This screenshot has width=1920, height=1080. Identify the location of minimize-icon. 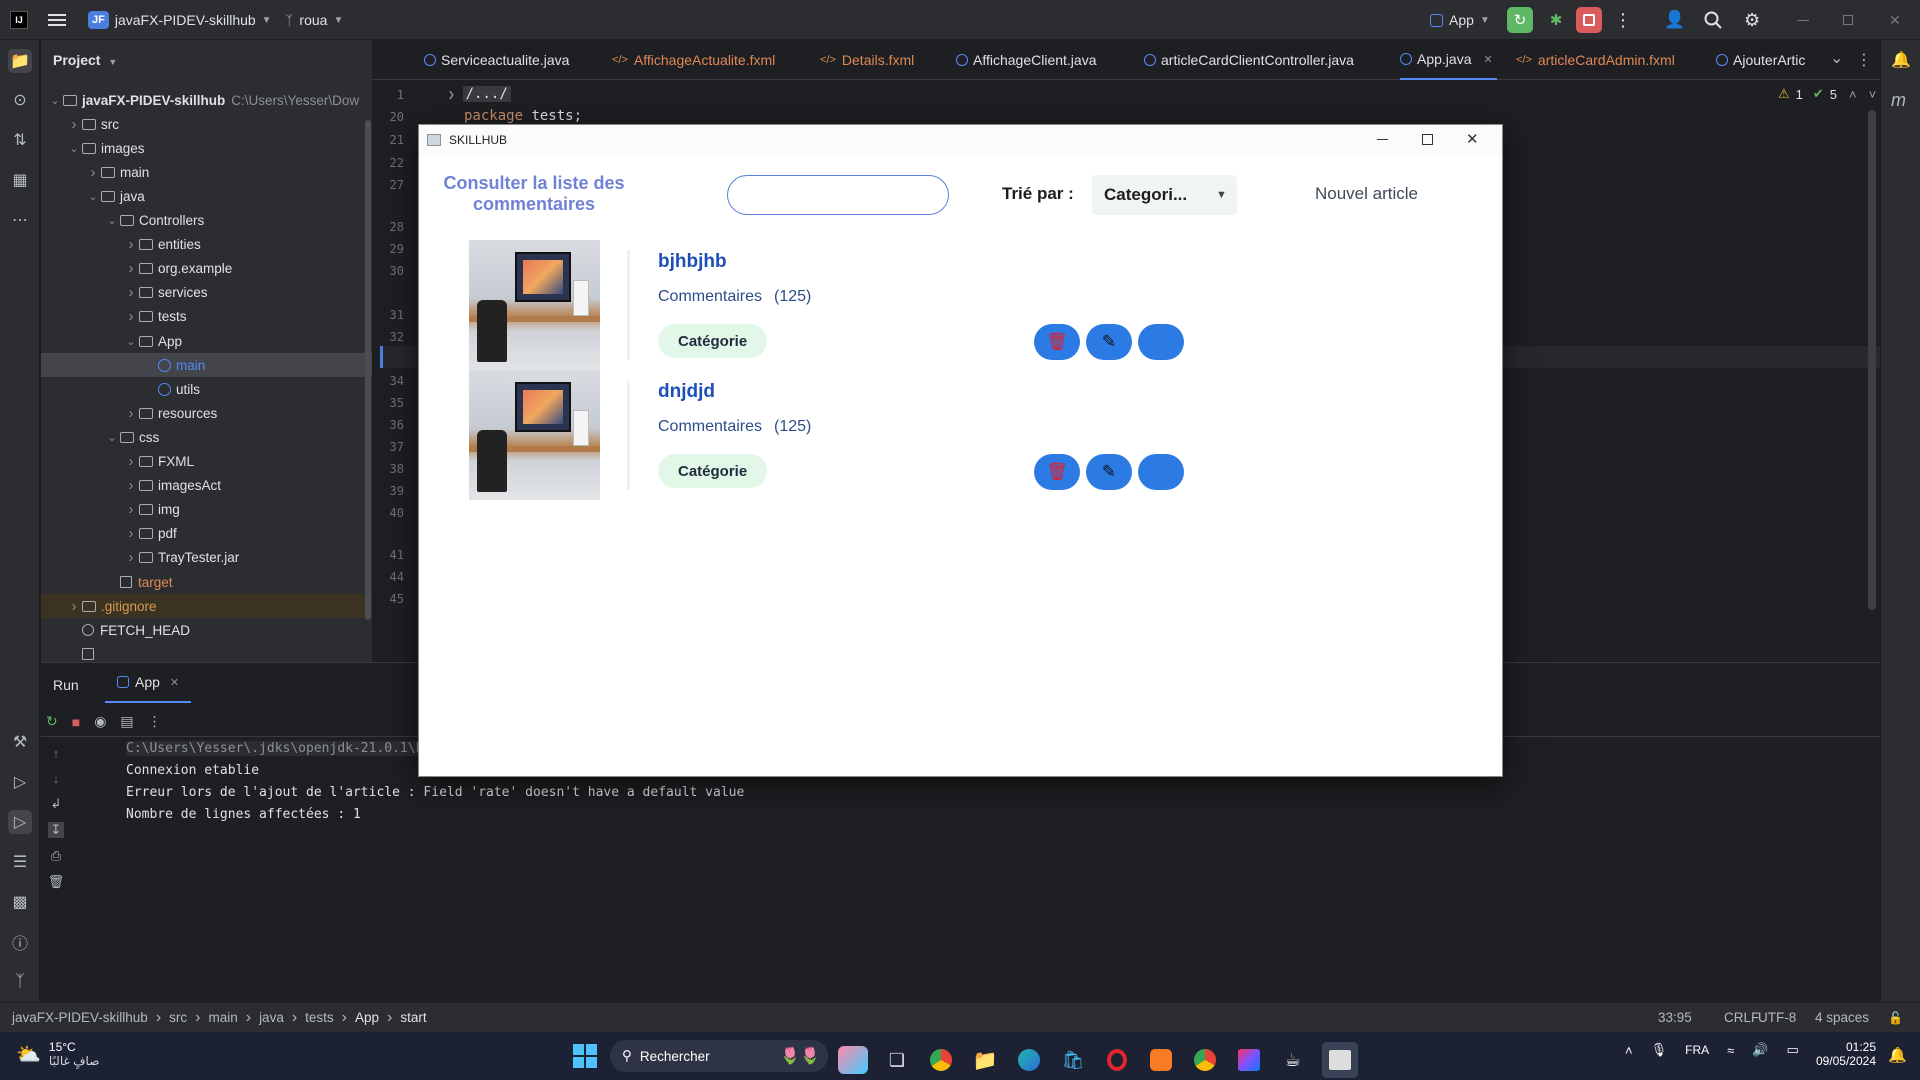
(1803, 20).